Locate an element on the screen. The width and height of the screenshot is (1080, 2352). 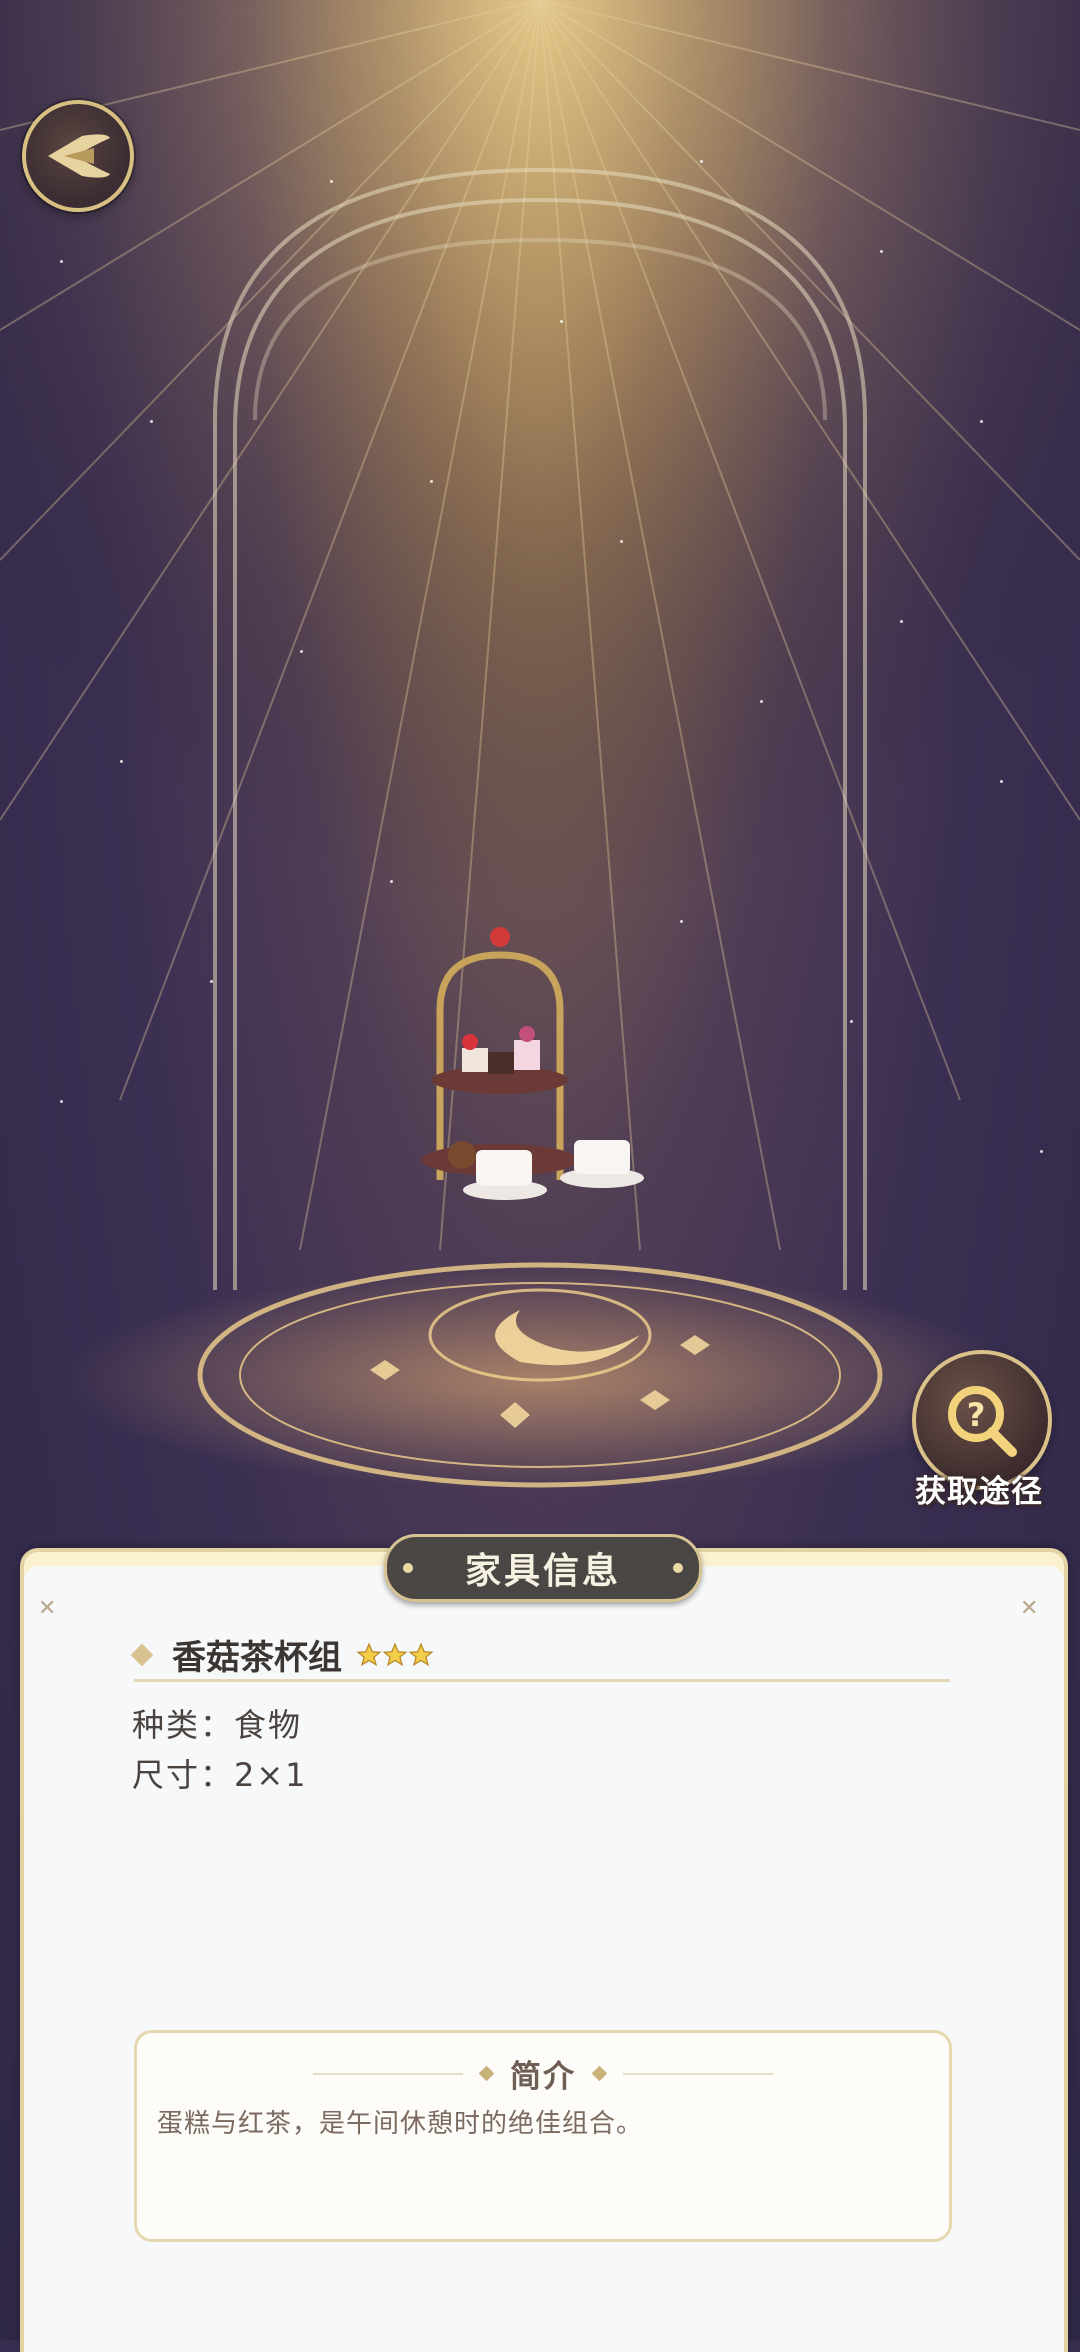
tab-dot-right is located at coordinates (678, 1568).